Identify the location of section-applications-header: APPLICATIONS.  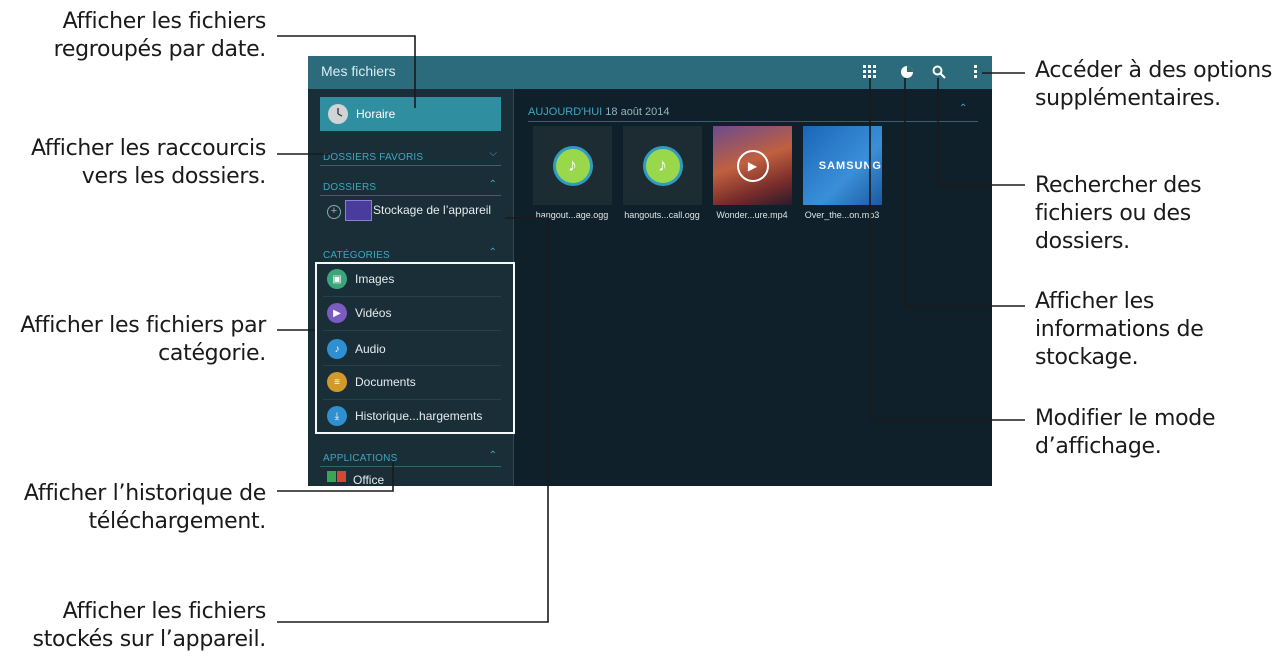
(360, 458).